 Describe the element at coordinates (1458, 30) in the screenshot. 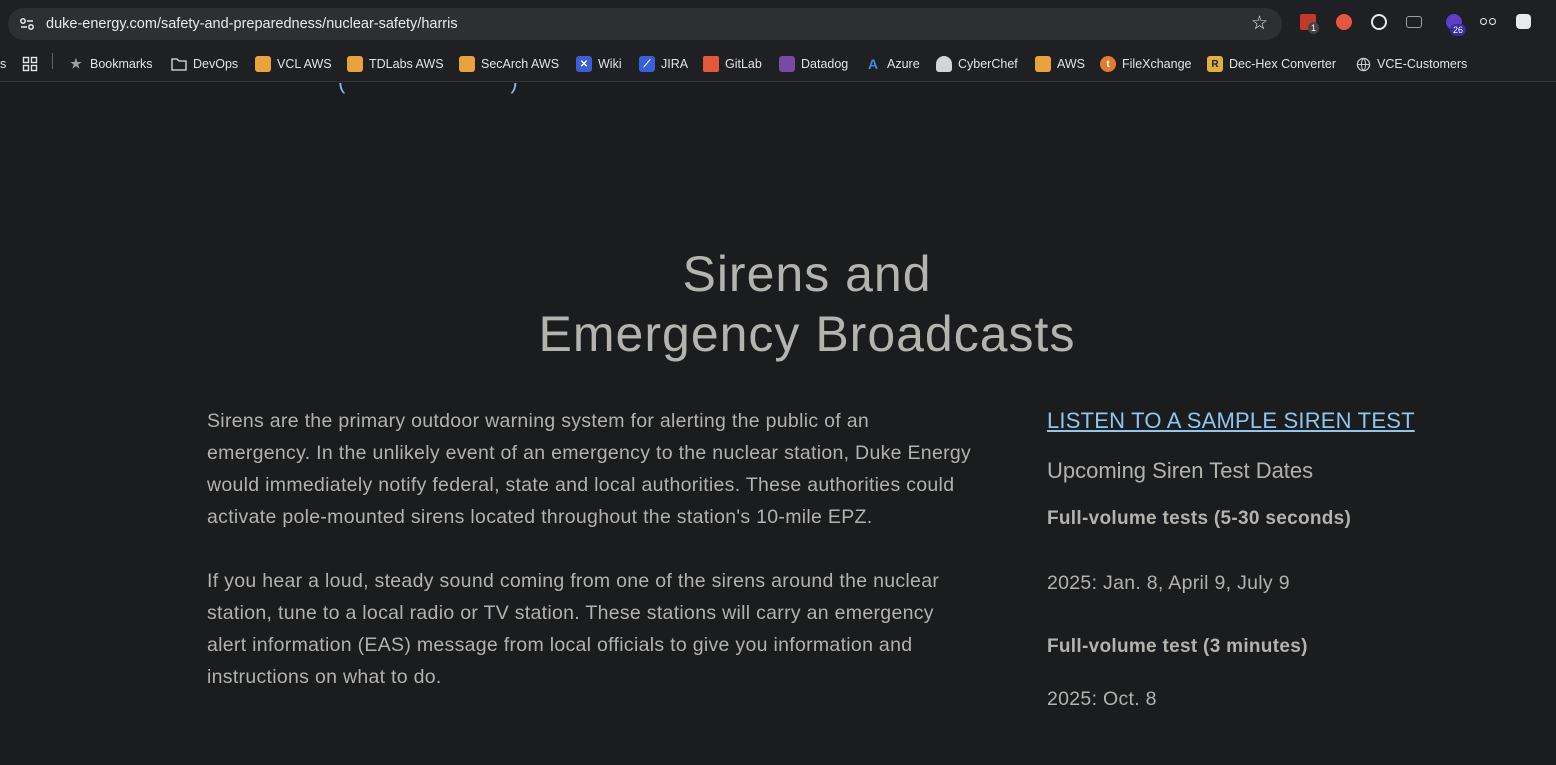

I see `extension-badge: 26` at that location.